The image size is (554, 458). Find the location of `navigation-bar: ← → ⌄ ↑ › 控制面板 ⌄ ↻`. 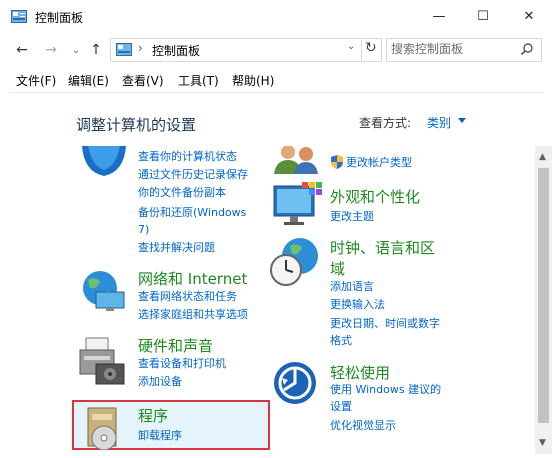

navigation-bar: ← → ⌄ ↑ › 控制面板 ⌄ ↻ is located at coordinates (277, 50).